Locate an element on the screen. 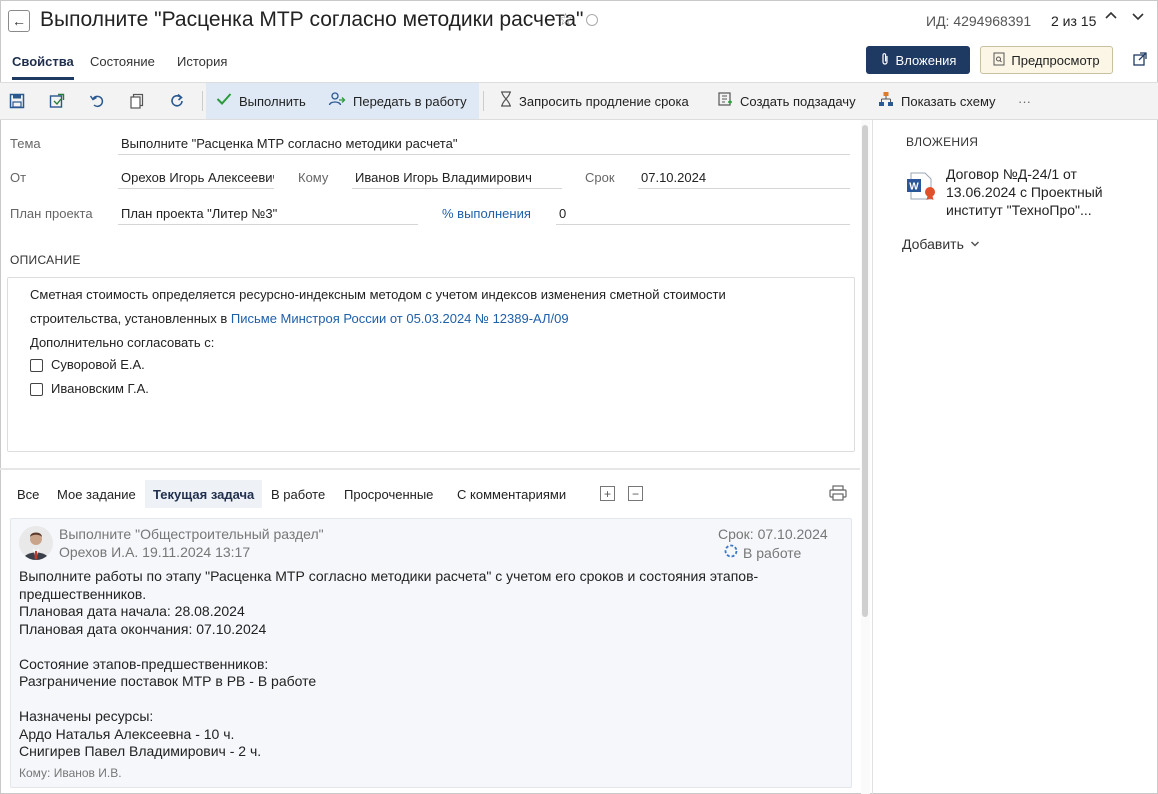 This screenshot has height=794, width=1158. attachment-name-line: 13.06.2024 с Проектный is located at coordinates (1024, 192).